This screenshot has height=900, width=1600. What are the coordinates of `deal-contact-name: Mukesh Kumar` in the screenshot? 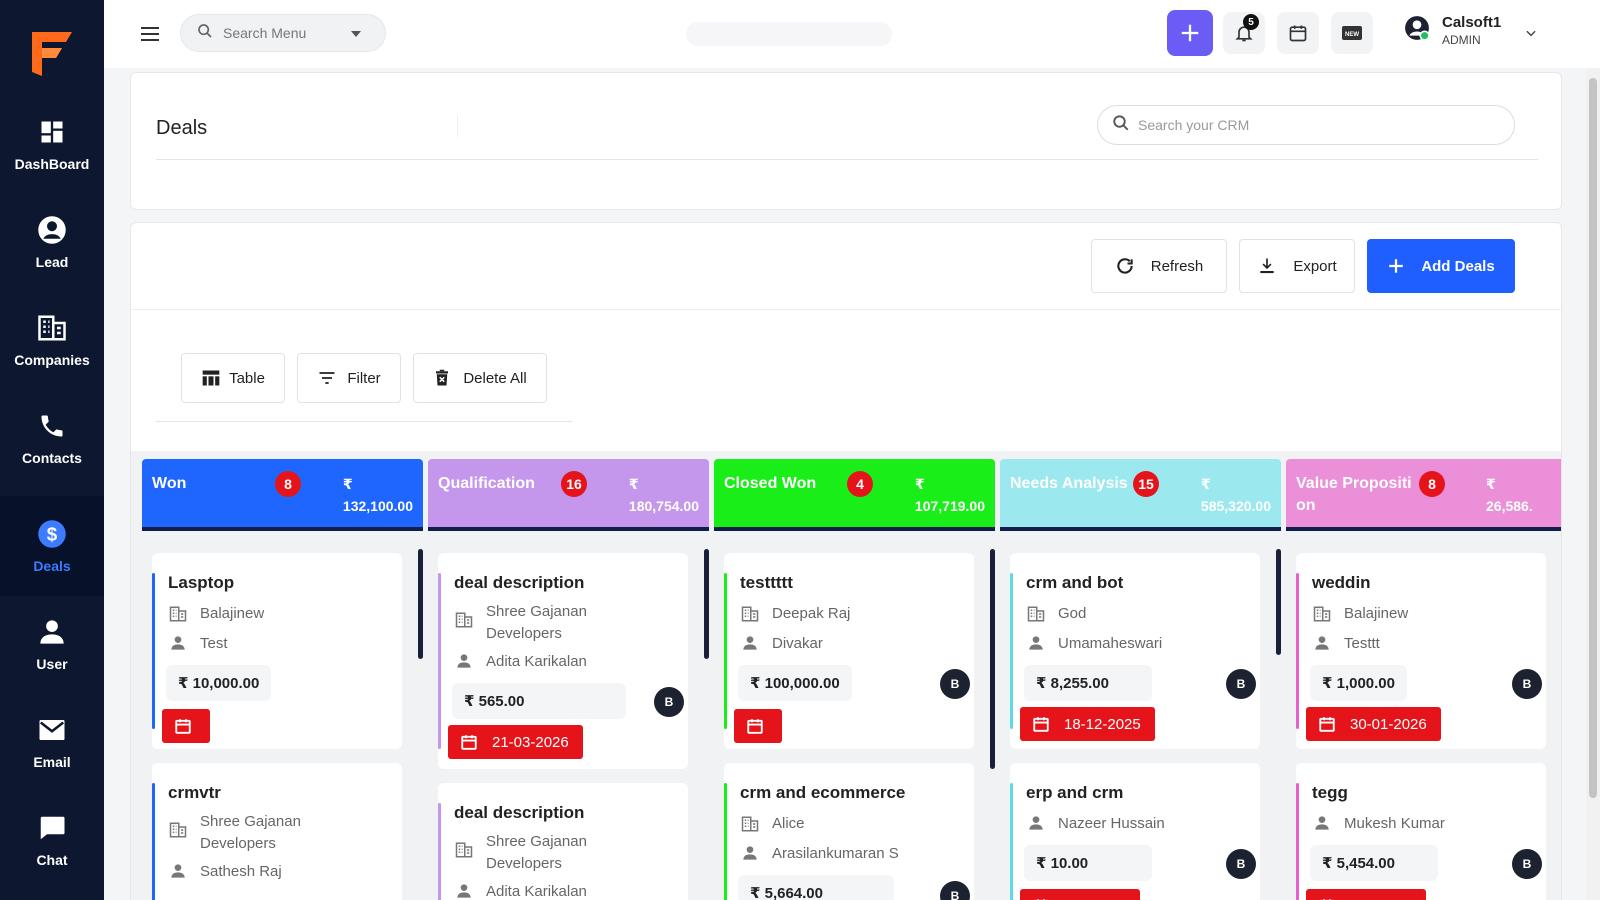 It's located at (1394, 823).